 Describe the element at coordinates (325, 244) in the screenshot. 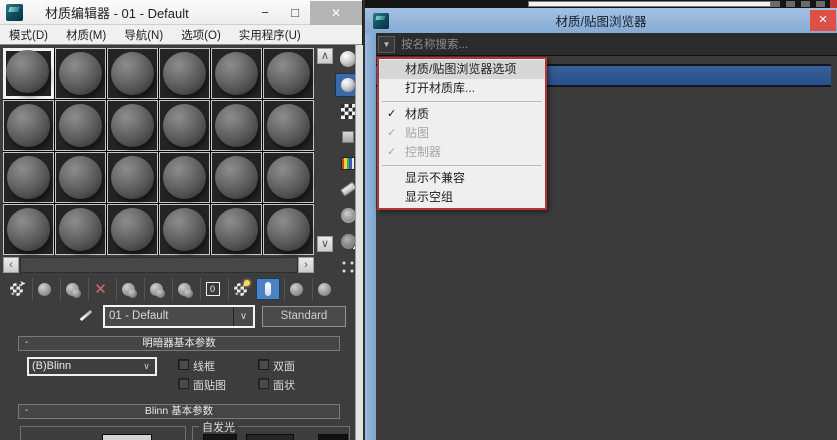

I see `scroll-down-icon: ∨` at that location.